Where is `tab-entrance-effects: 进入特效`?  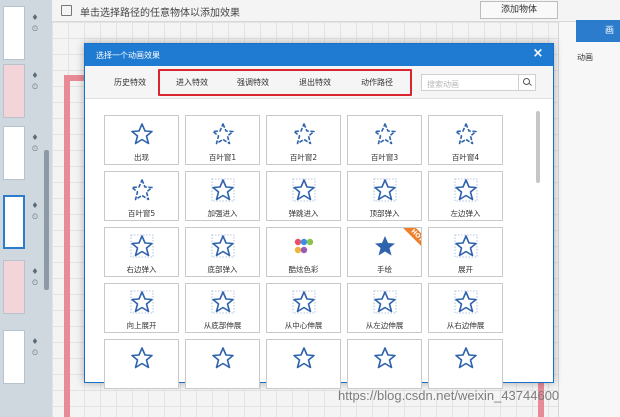 tab-entrance-effects: 进入特效 is located at coordinates (192, 82).